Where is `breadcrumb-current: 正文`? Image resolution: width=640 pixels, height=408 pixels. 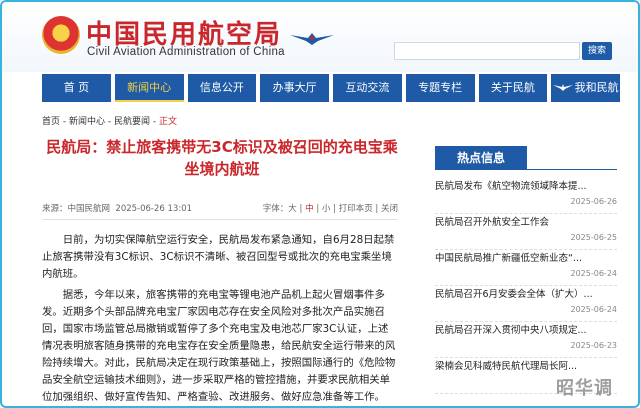 breadcrumb-current: 正文 is located at coordinates (168, 122).